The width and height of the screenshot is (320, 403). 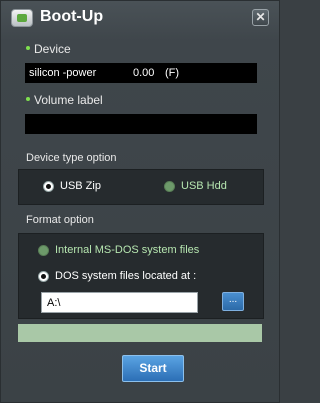 I want to click on usb-hdd-label: USB Hdd, so click(x=204, y=186).